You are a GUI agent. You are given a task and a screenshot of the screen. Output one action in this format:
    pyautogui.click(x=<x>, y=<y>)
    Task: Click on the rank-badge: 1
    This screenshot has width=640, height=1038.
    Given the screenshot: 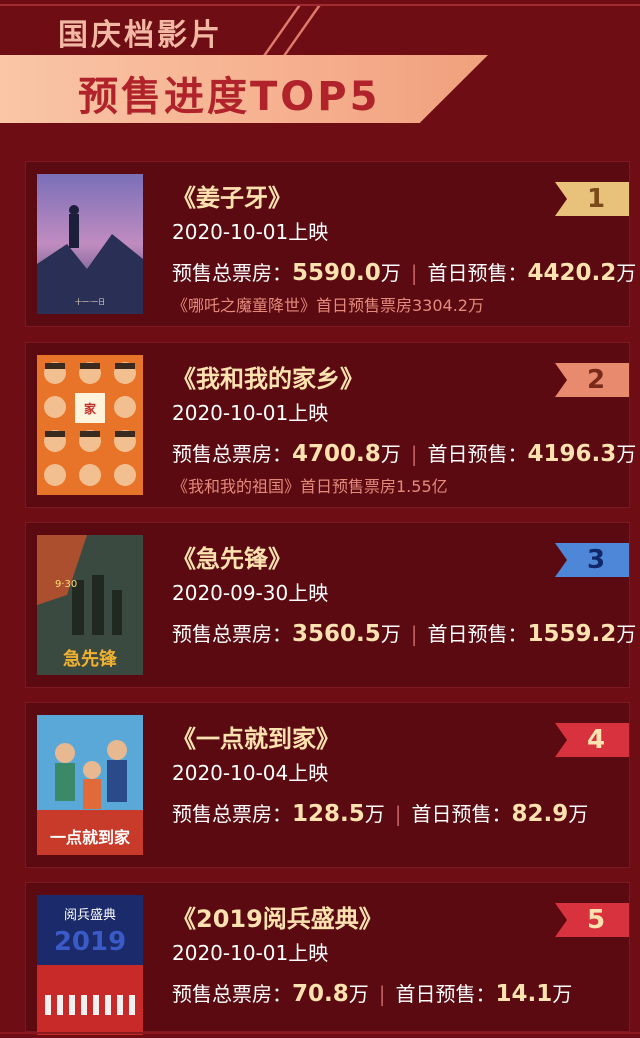 What is the action you would take?
    pyautogui.click(x=592, y=199)
    